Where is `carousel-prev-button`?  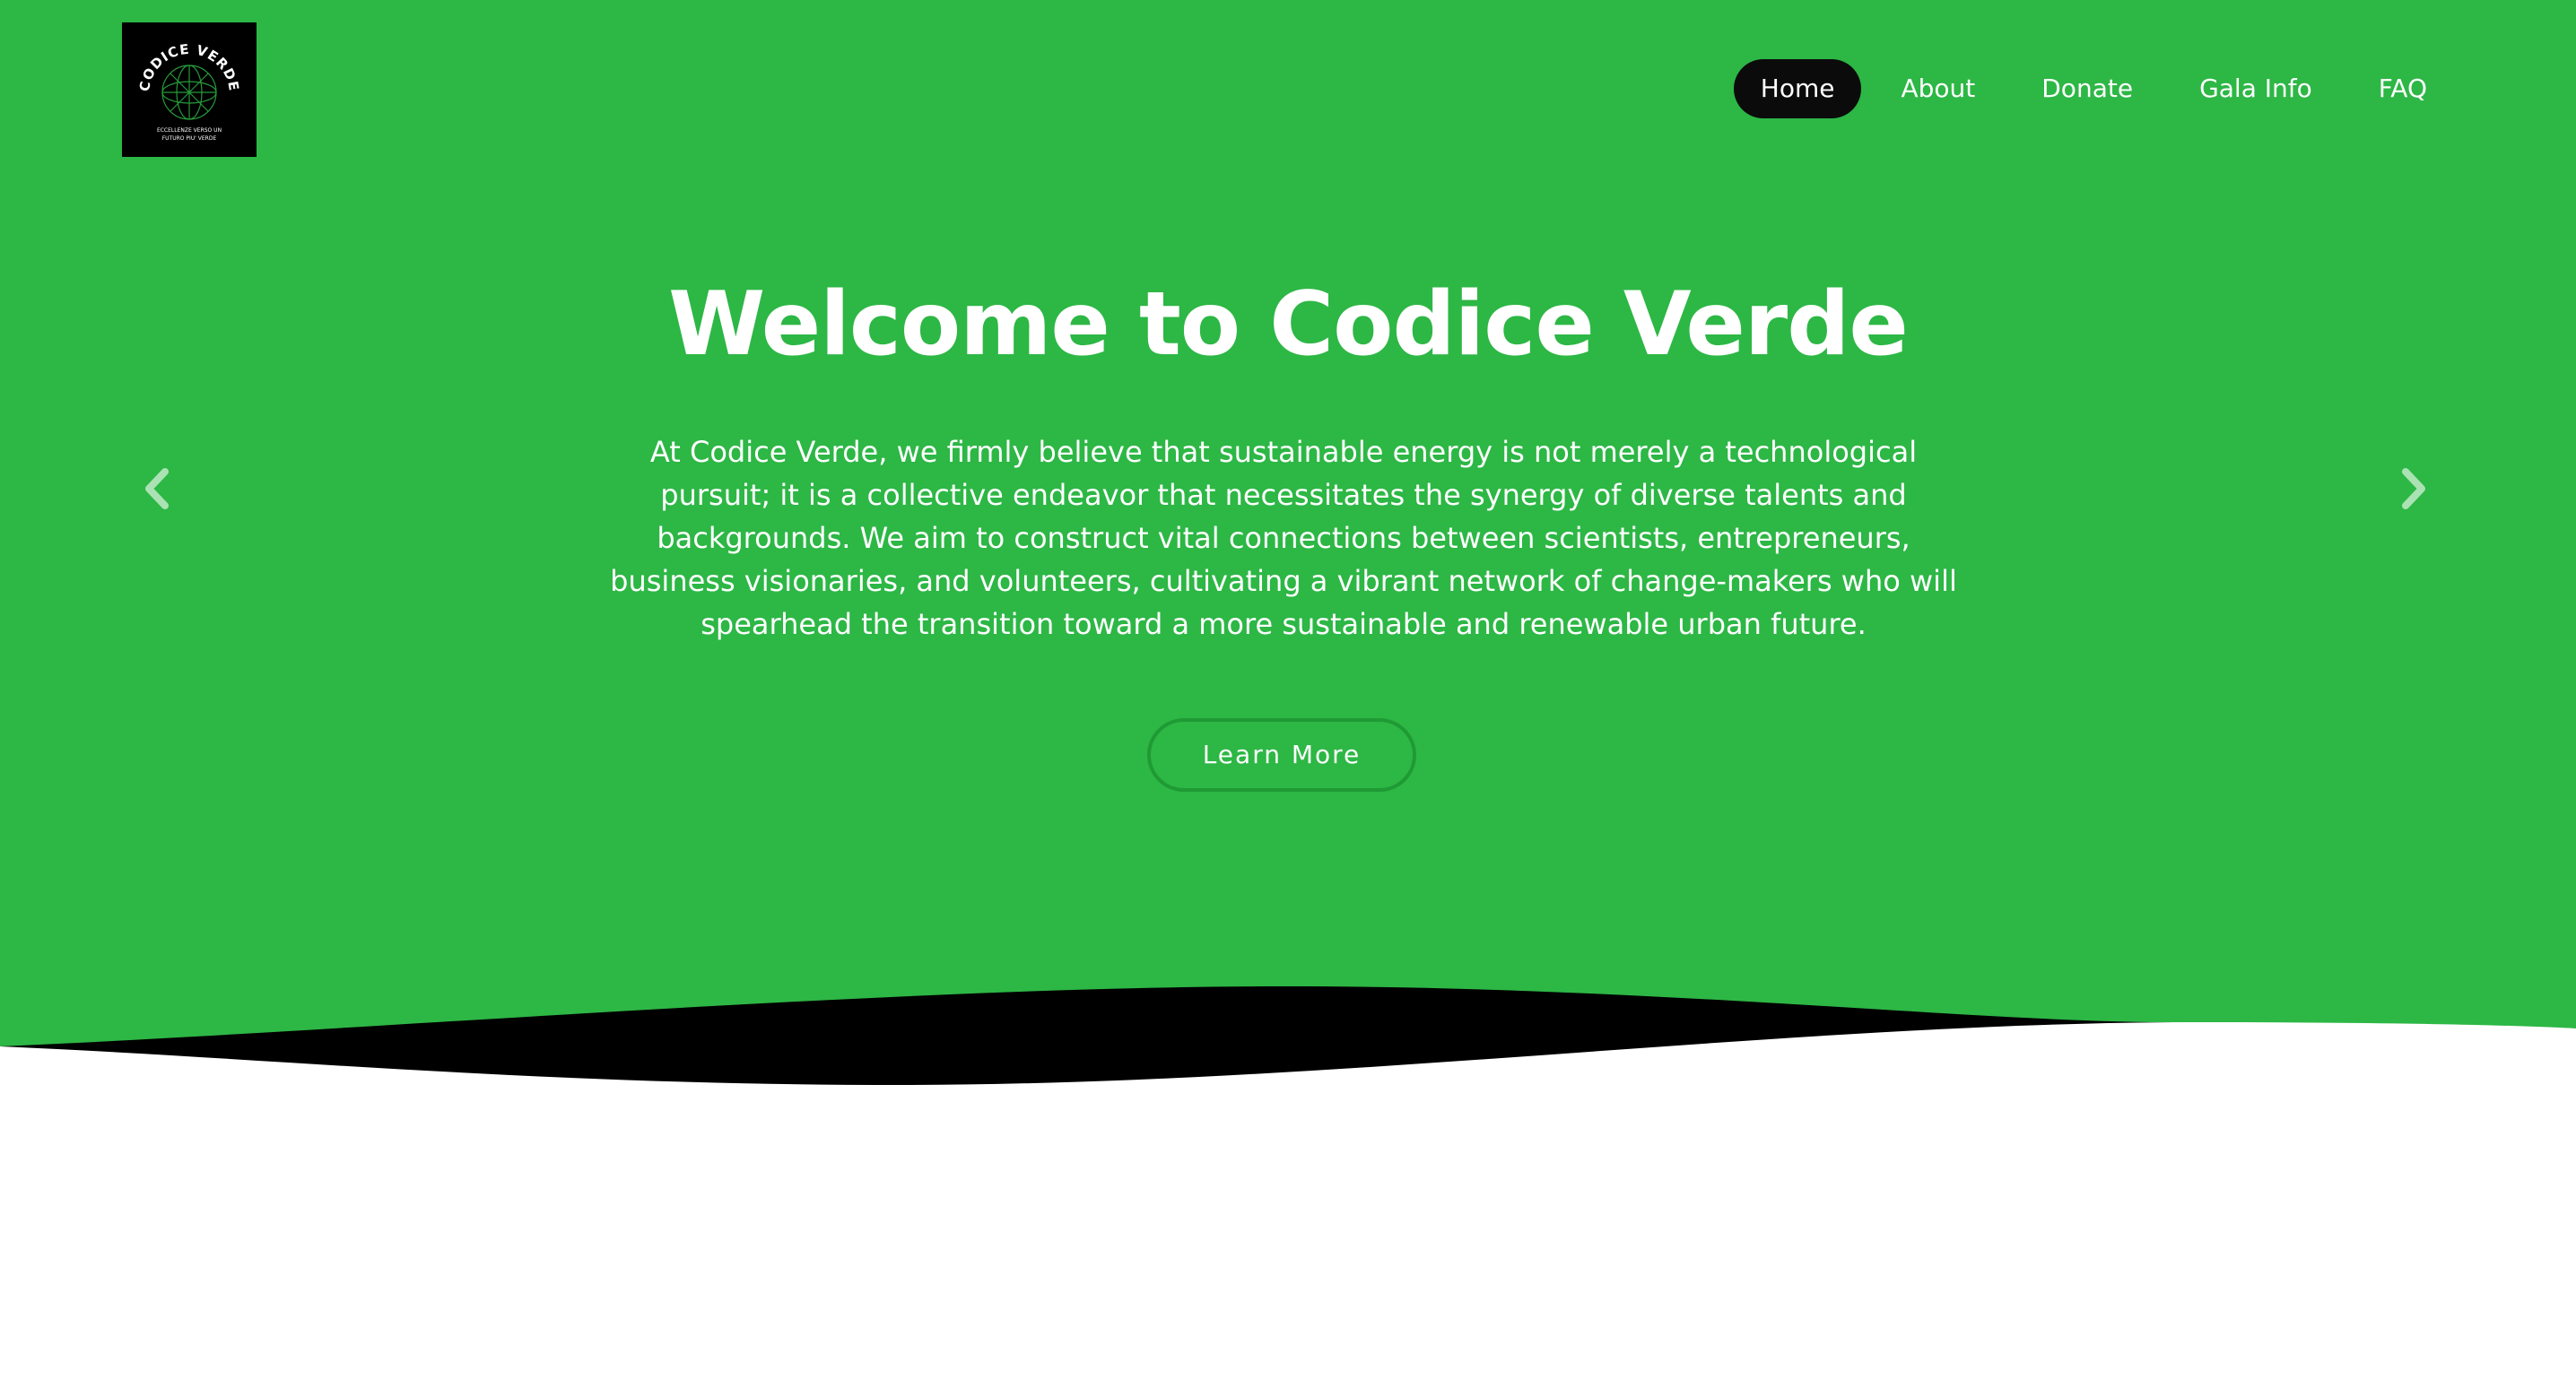 carousel-prev-button is located at coordinates (157, 488).